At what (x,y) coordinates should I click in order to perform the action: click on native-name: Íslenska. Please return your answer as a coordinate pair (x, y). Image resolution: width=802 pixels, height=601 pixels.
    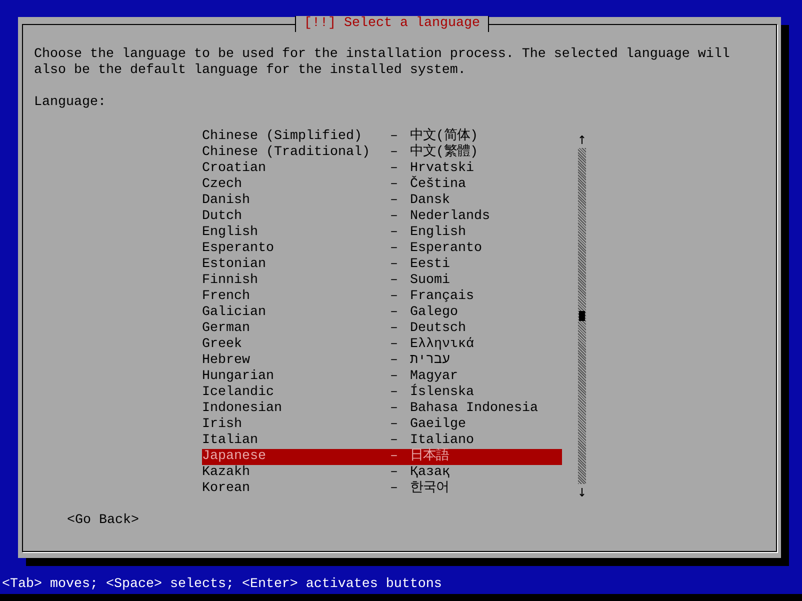
    Looking at the image, I should click on (442, 393).